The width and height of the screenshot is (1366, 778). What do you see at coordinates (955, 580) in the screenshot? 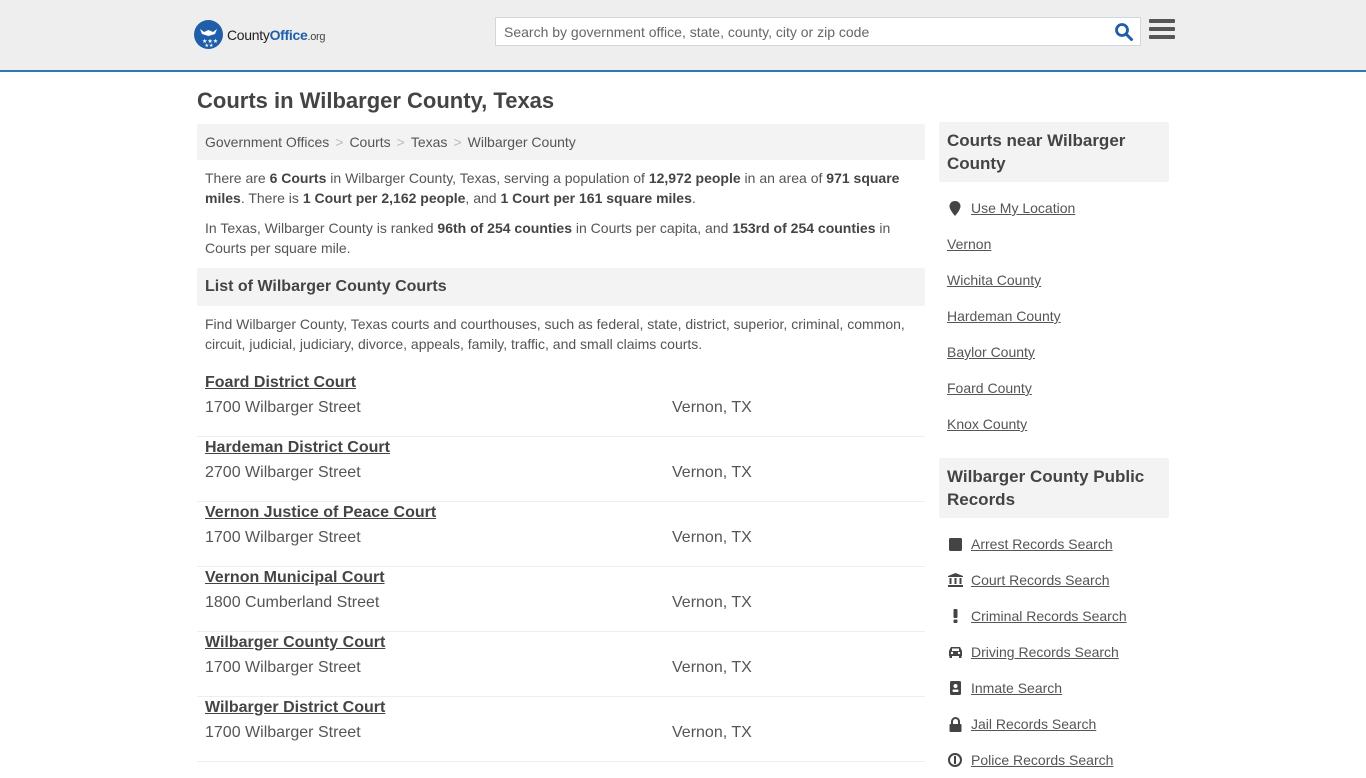
I see `courthouse-icon` at bounding box center [955, 580].